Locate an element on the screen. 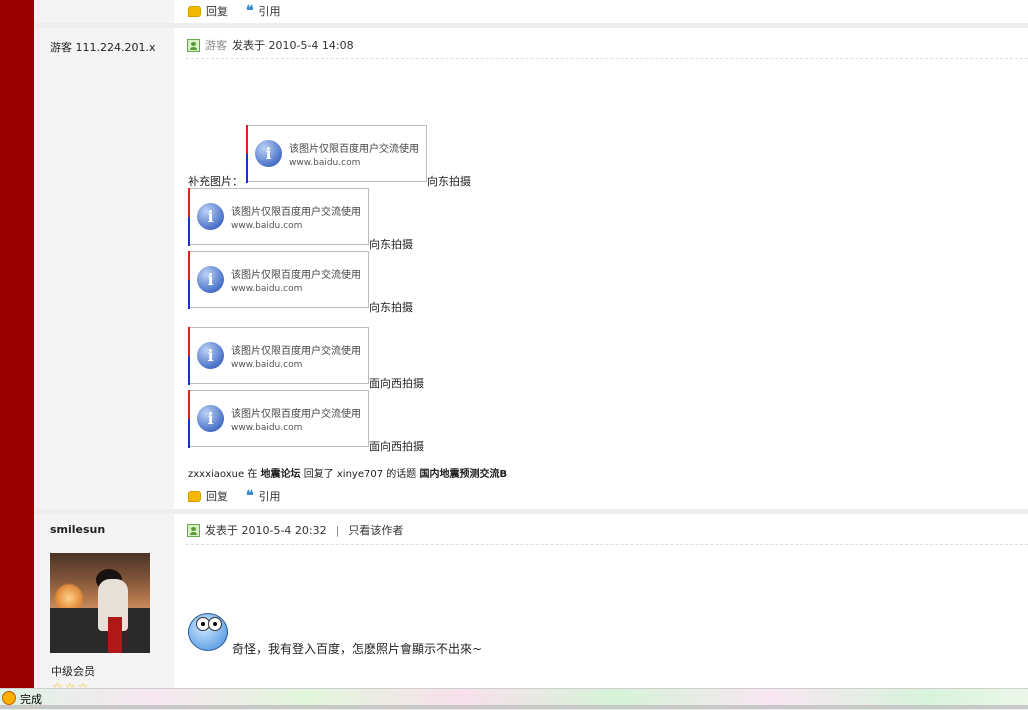 This screenshot has width=1028, height=710. avatar-legs is located at coordinates (115, 635).